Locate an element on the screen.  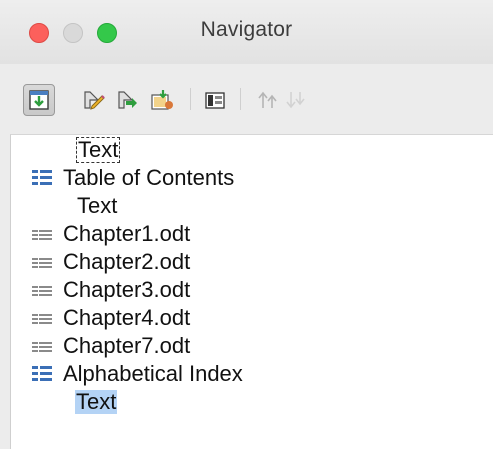
promote-chapter-button is located at coordinates (94, 100).